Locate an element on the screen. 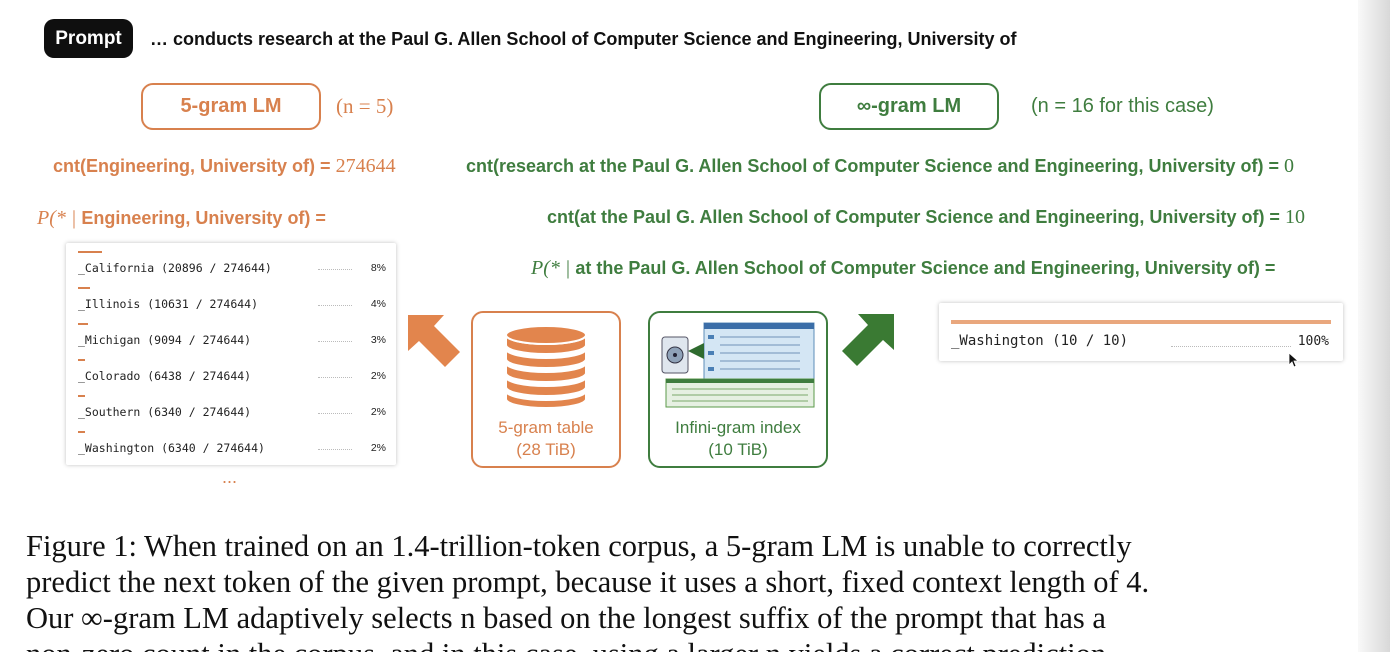 This screenshot has height=652, width=1390. five-gram-table-store: 5-gram table (28 TiB) is located at coordinates (546, 389).